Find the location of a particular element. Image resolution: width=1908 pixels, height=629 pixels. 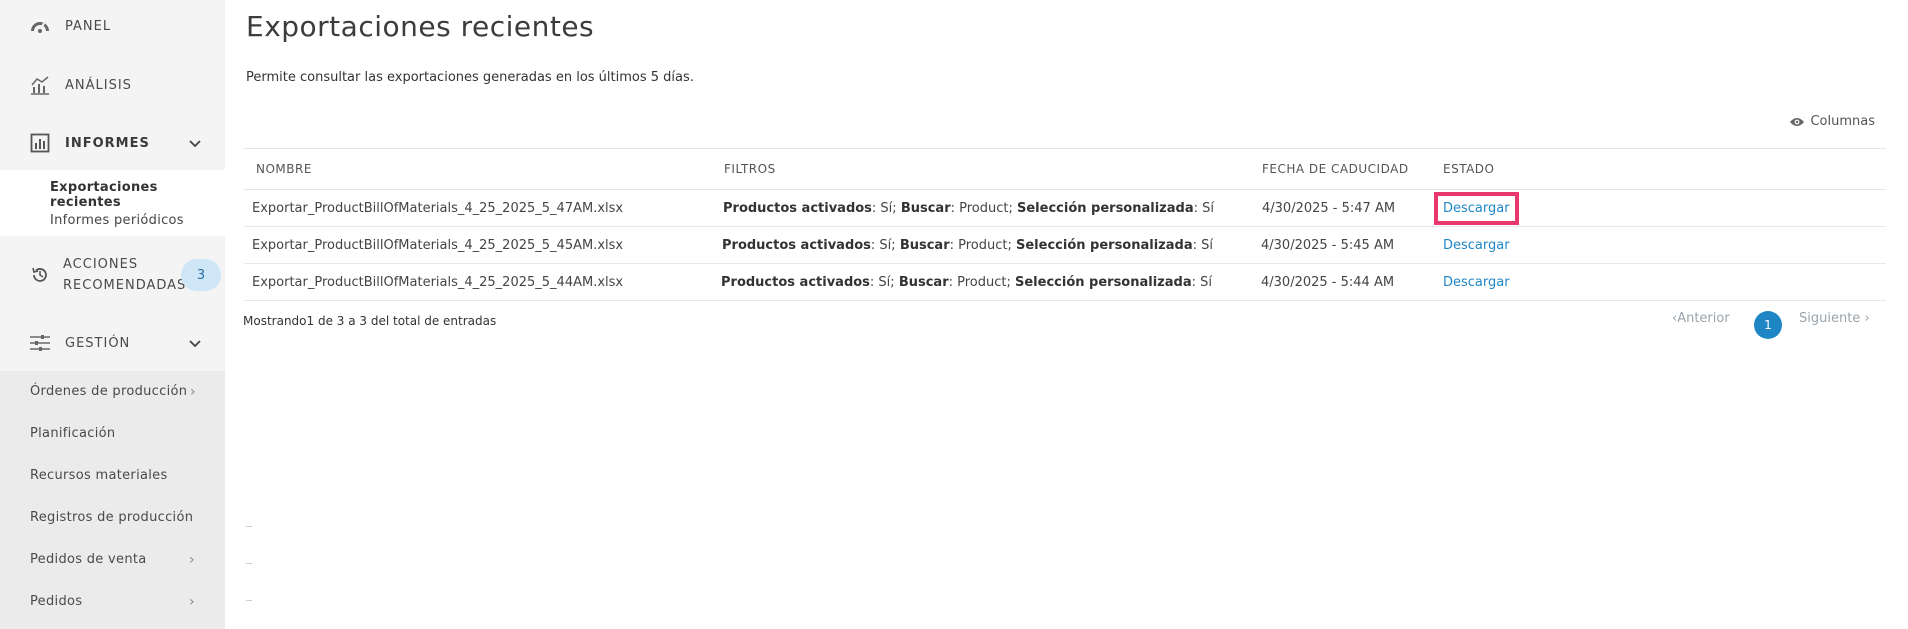

acciones-count-badge: 3 is located at coordinates (201, 275).